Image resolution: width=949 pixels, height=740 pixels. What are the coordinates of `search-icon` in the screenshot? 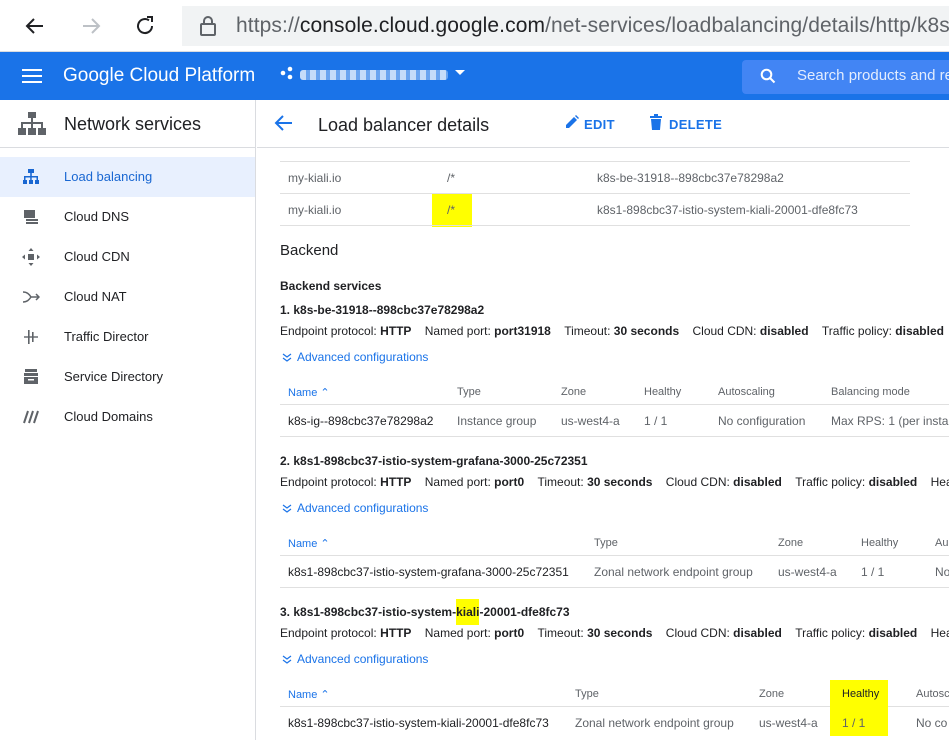 It's located at (768, 78).